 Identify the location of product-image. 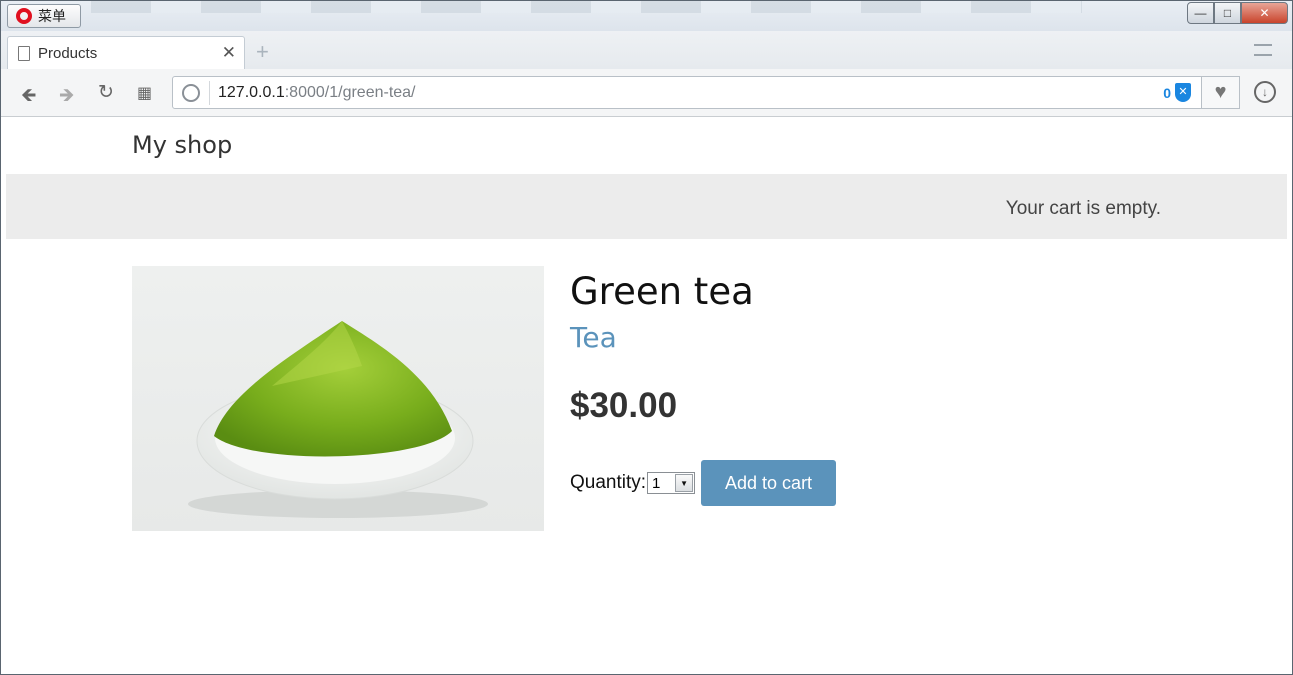
(338, 398).